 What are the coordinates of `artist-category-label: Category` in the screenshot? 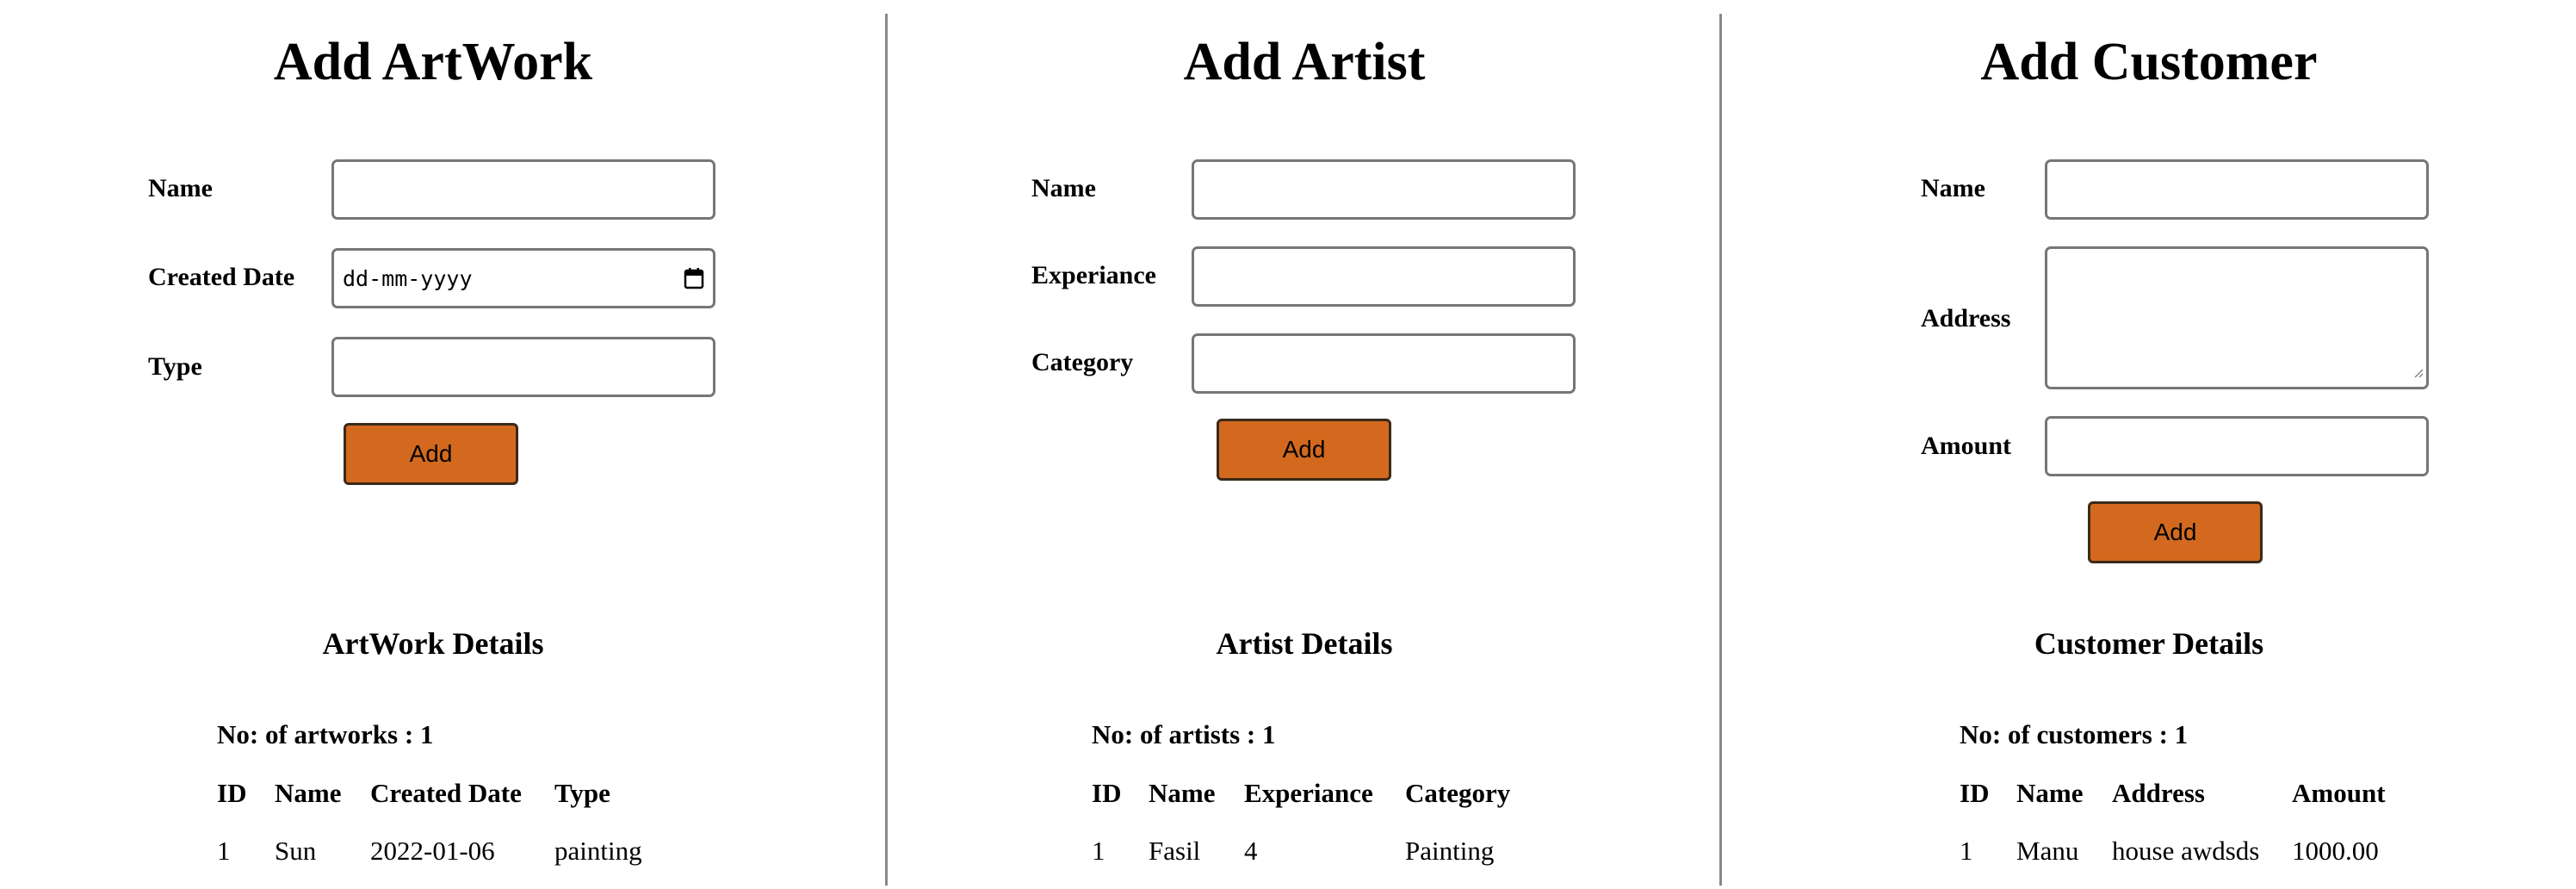 It's located at (1082, 362).